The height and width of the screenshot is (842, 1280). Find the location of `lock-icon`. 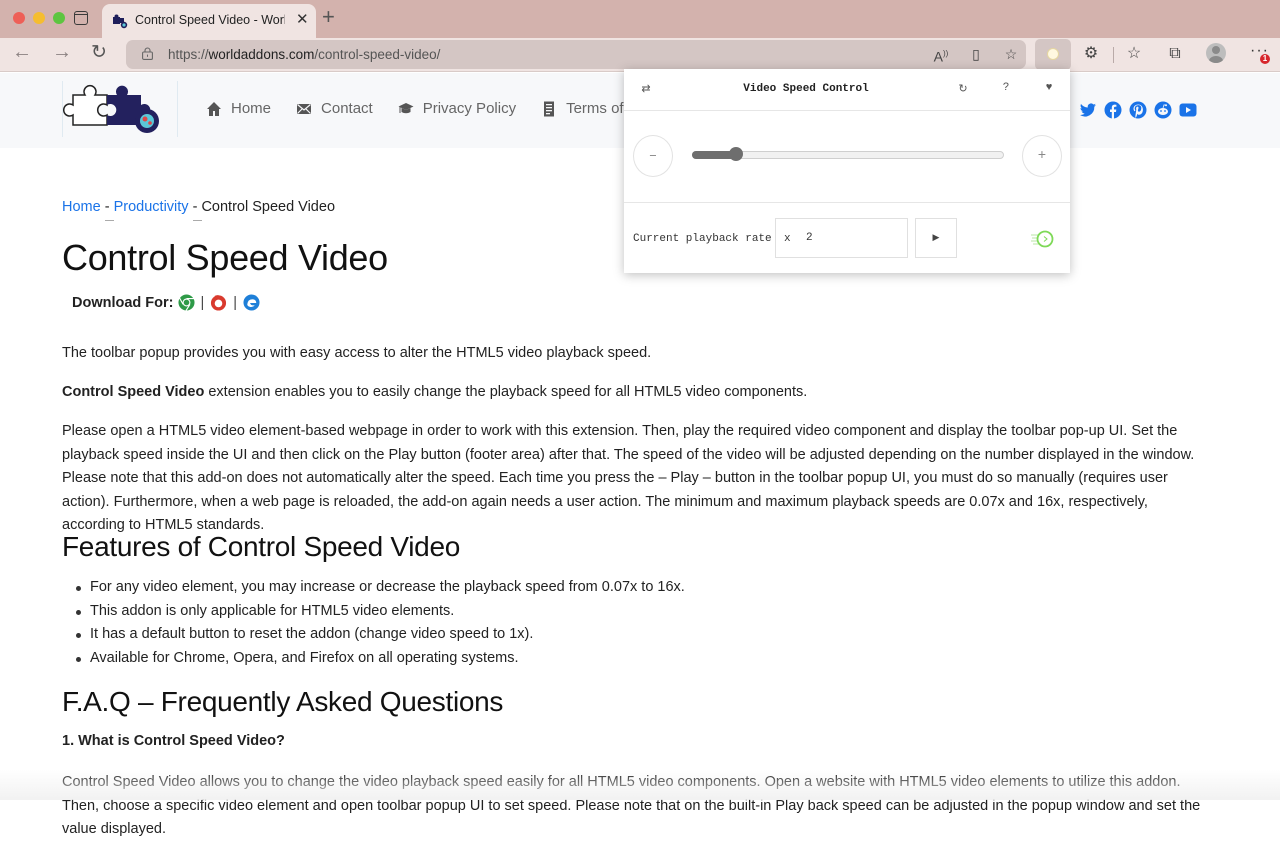

lock-icon is located at coordinates (147, 53).